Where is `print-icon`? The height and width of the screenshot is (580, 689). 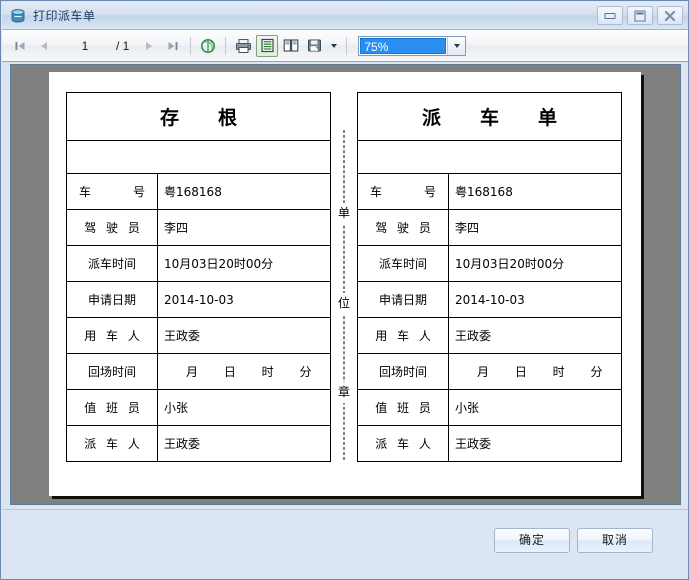 print-icon is located at coordinates (243, 46).